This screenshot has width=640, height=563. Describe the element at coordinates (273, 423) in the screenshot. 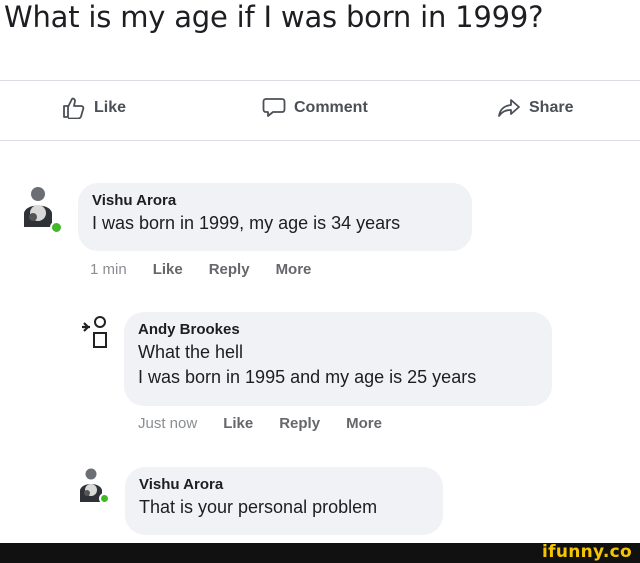

I see `comment-actions: Just now Like Reply More` at that location.